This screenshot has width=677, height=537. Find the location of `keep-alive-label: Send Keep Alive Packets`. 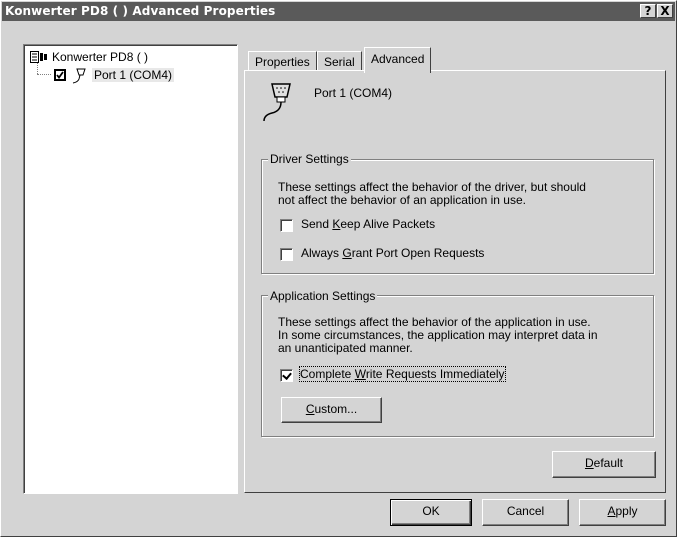

keep-alive-label: Send Keep Alive Packets is located at coordinates (368, 224).